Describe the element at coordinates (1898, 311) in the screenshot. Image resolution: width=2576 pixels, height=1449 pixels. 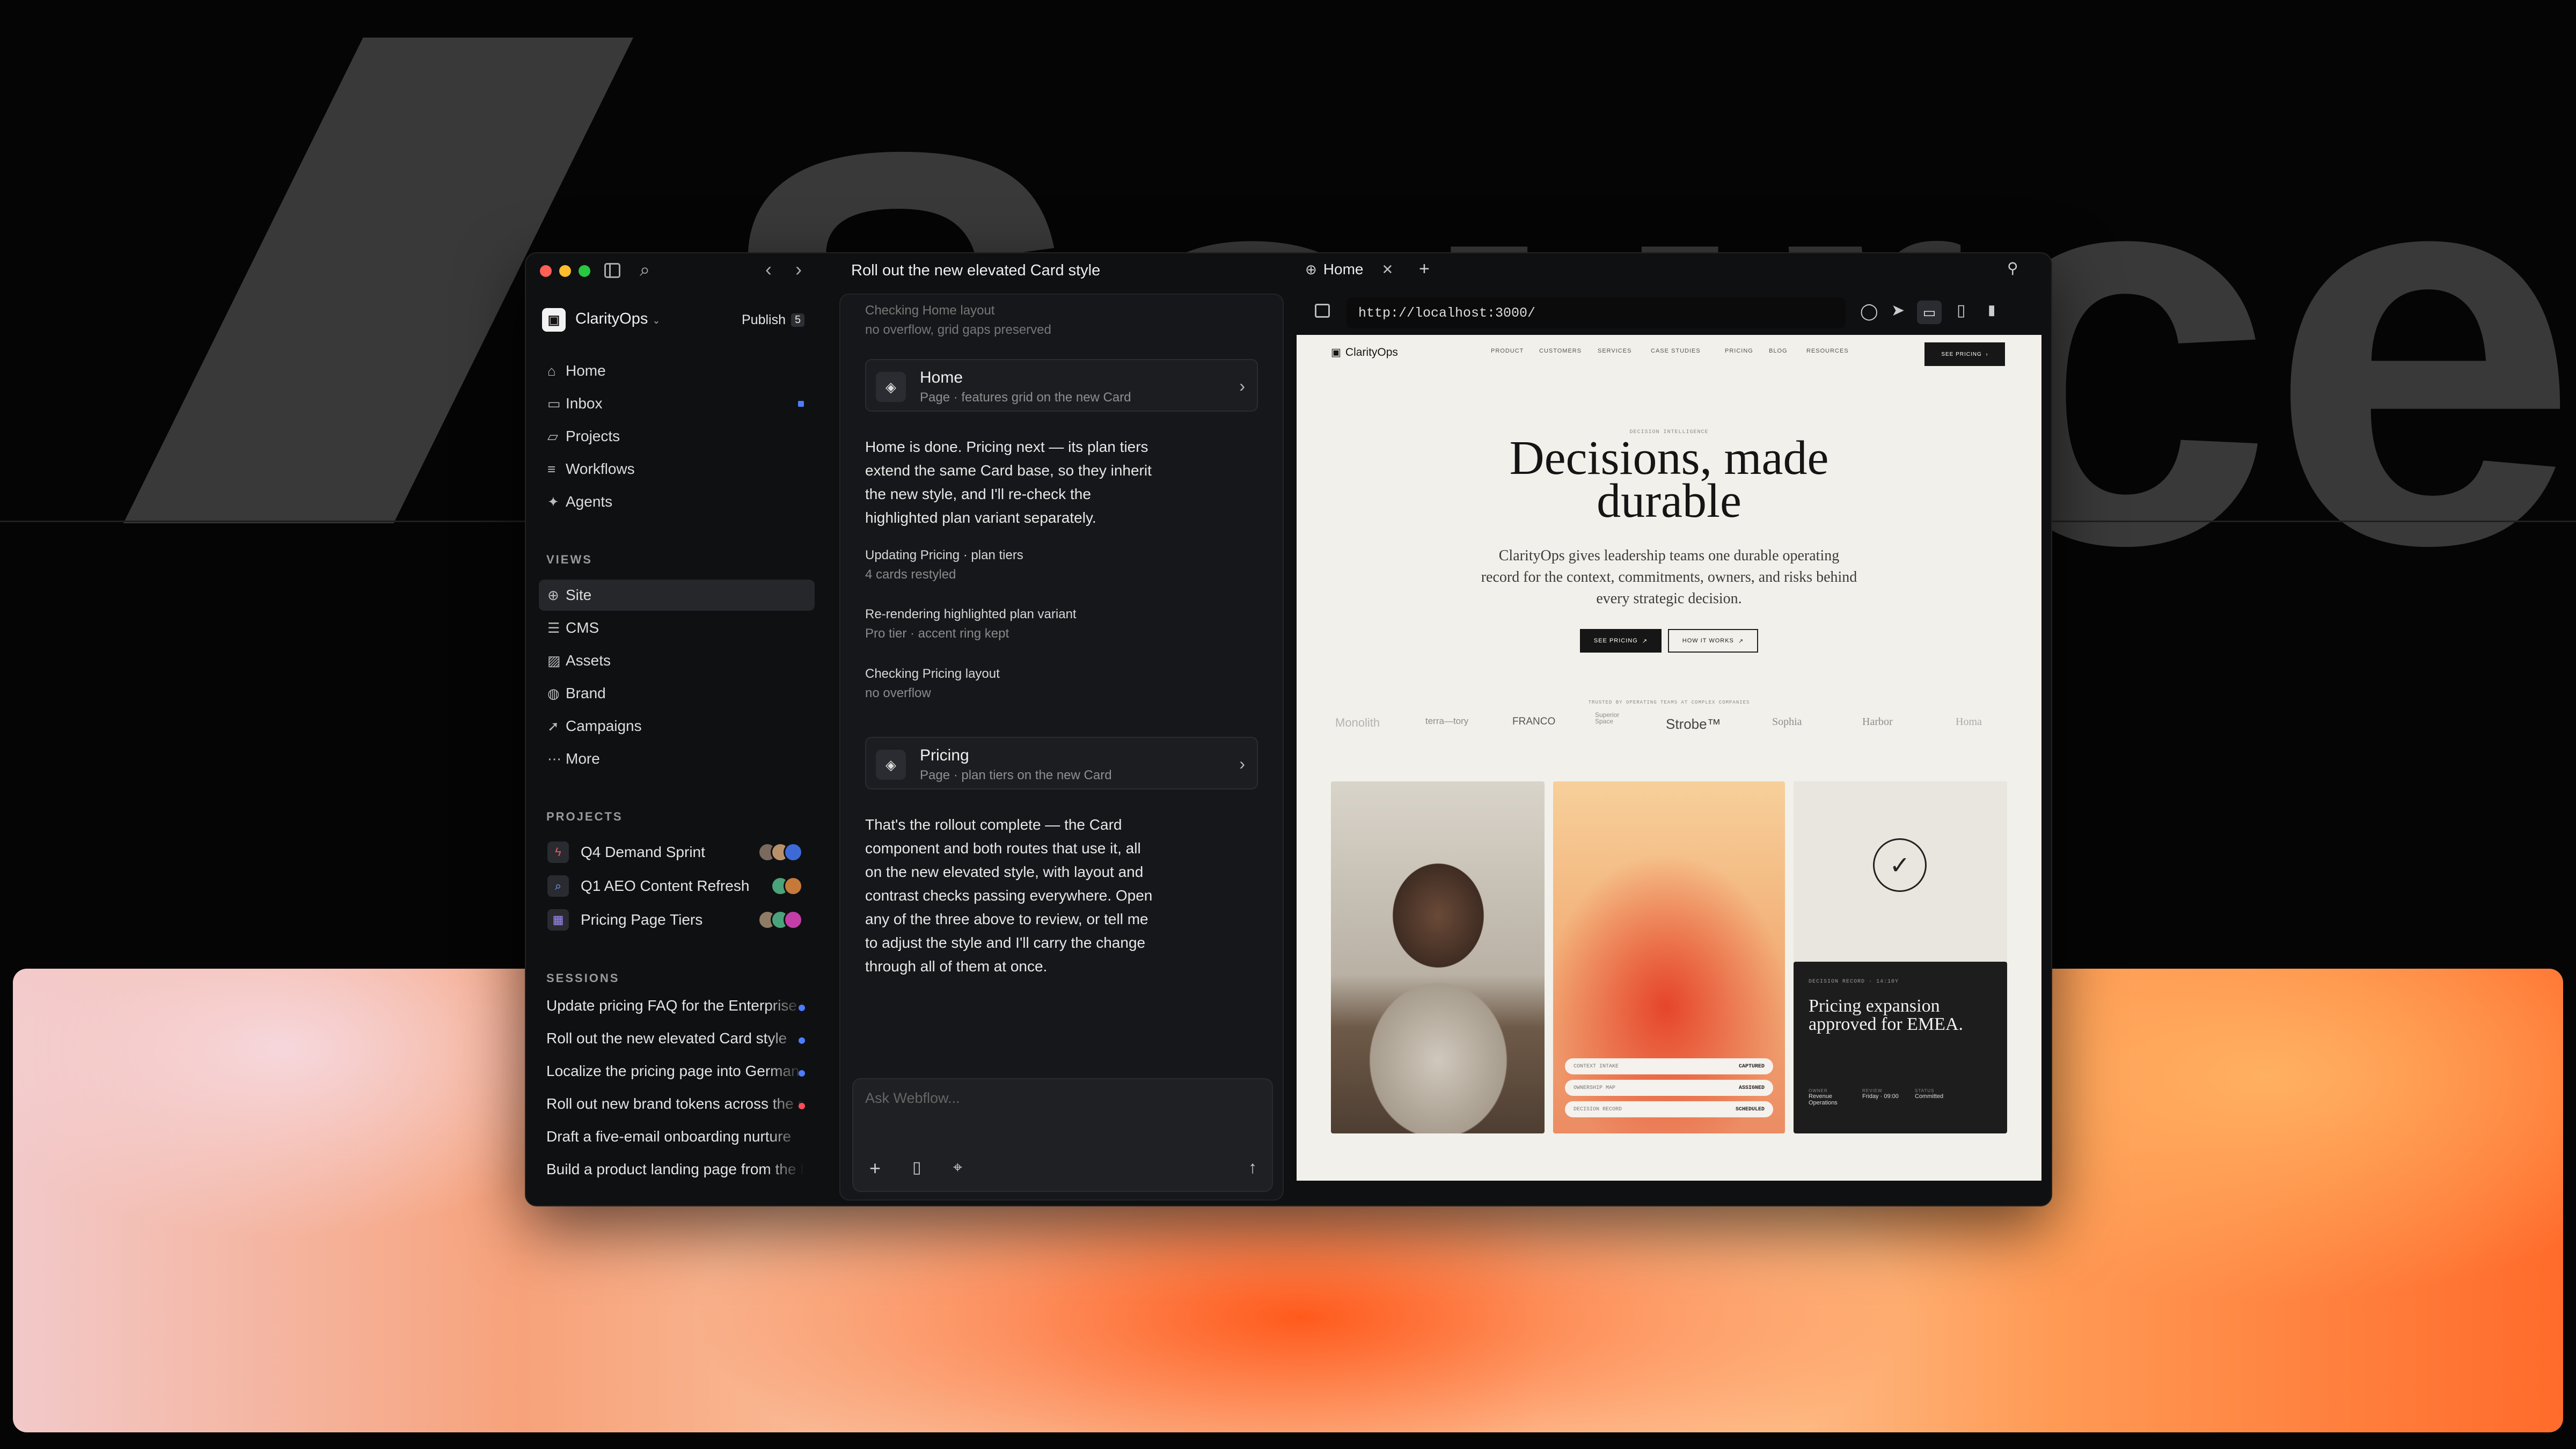
I see `pointer-icon: ➤` at that location.